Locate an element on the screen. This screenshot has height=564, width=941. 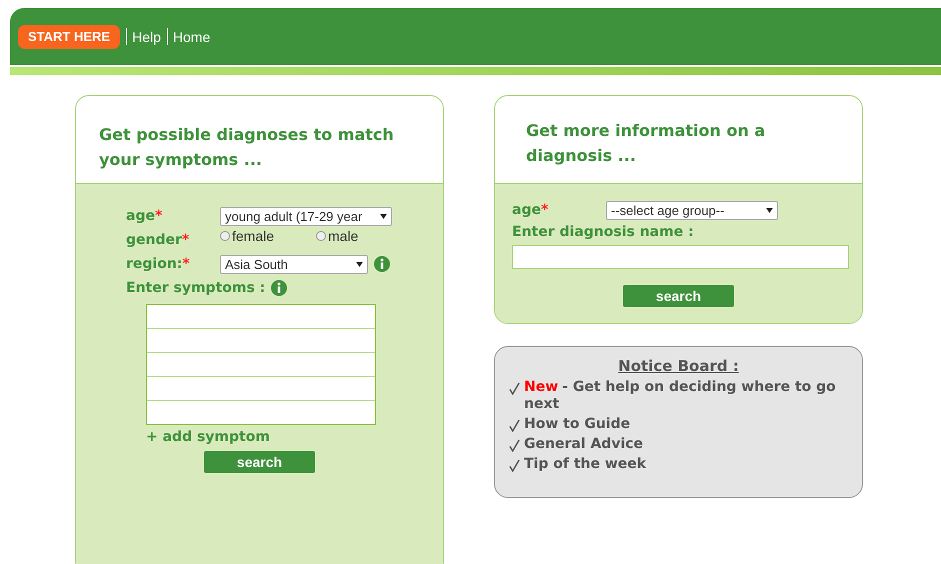
start-here-button: START HERE is located at coordinates (69, 36).